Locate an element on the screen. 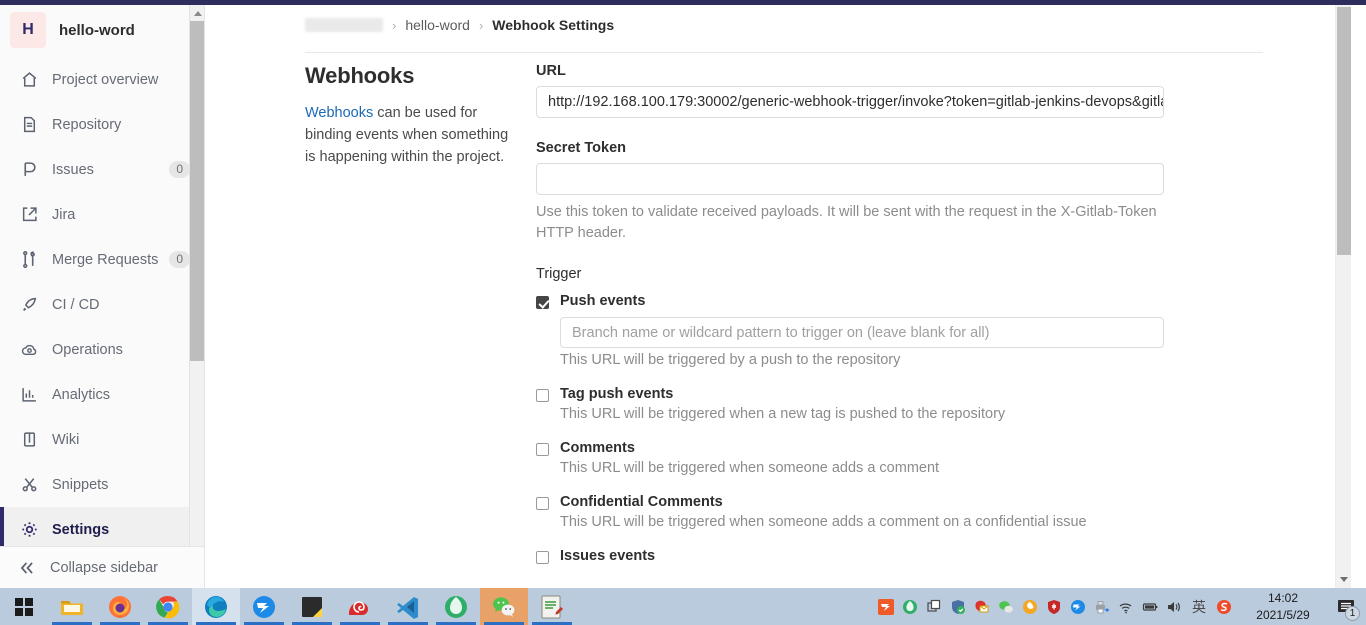 The height and width of the screenshot is (625, 1366). sidebar-item-repository: Repository is located at coordinates (102, 124).